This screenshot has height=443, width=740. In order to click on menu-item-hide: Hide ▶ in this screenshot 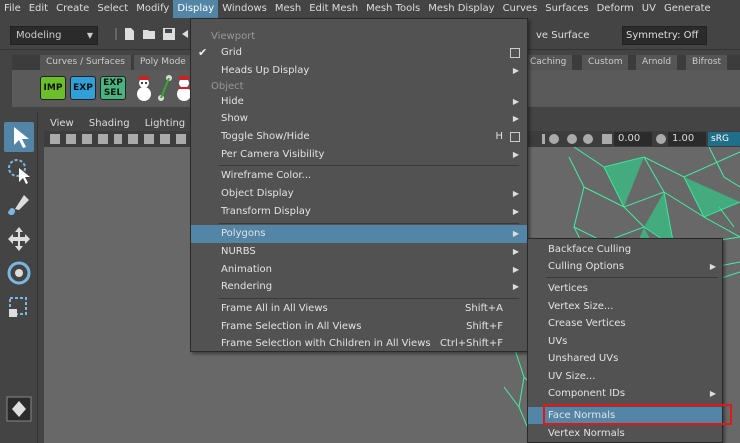, I will do `click(359, 102)`.